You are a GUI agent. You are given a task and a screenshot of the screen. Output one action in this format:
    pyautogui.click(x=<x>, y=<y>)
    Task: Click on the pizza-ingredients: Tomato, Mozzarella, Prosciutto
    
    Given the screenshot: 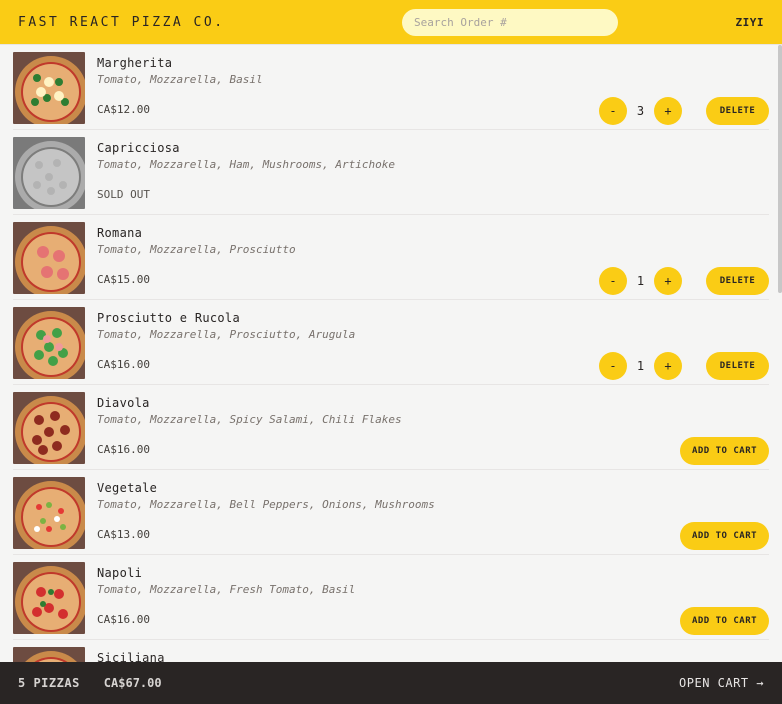 What is the action you would take?
    pyautogui.click(x=196, y=249)
    